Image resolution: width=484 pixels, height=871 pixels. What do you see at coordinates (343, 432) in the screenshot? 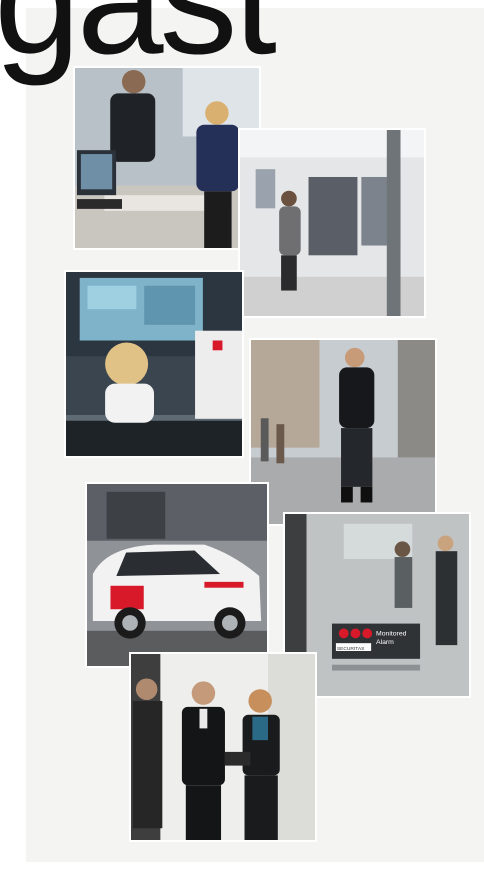
I see `street-patrol-guard-photo` at bounding box center [343, 432].